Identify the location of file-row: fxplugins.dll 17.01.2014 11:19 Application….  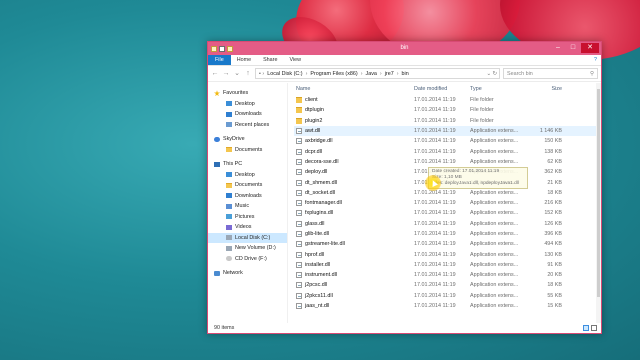
(447, 213).